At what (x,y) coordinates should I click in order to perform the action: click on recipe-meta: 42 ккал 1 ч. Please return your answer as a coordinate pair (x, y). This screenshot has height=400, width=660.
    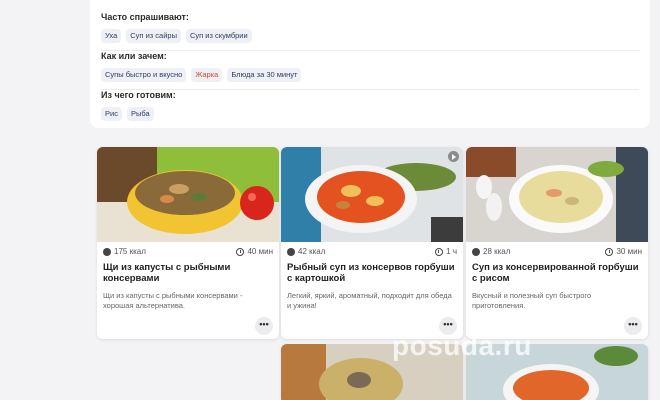
    Looking at the image, I should click on (372, 249).